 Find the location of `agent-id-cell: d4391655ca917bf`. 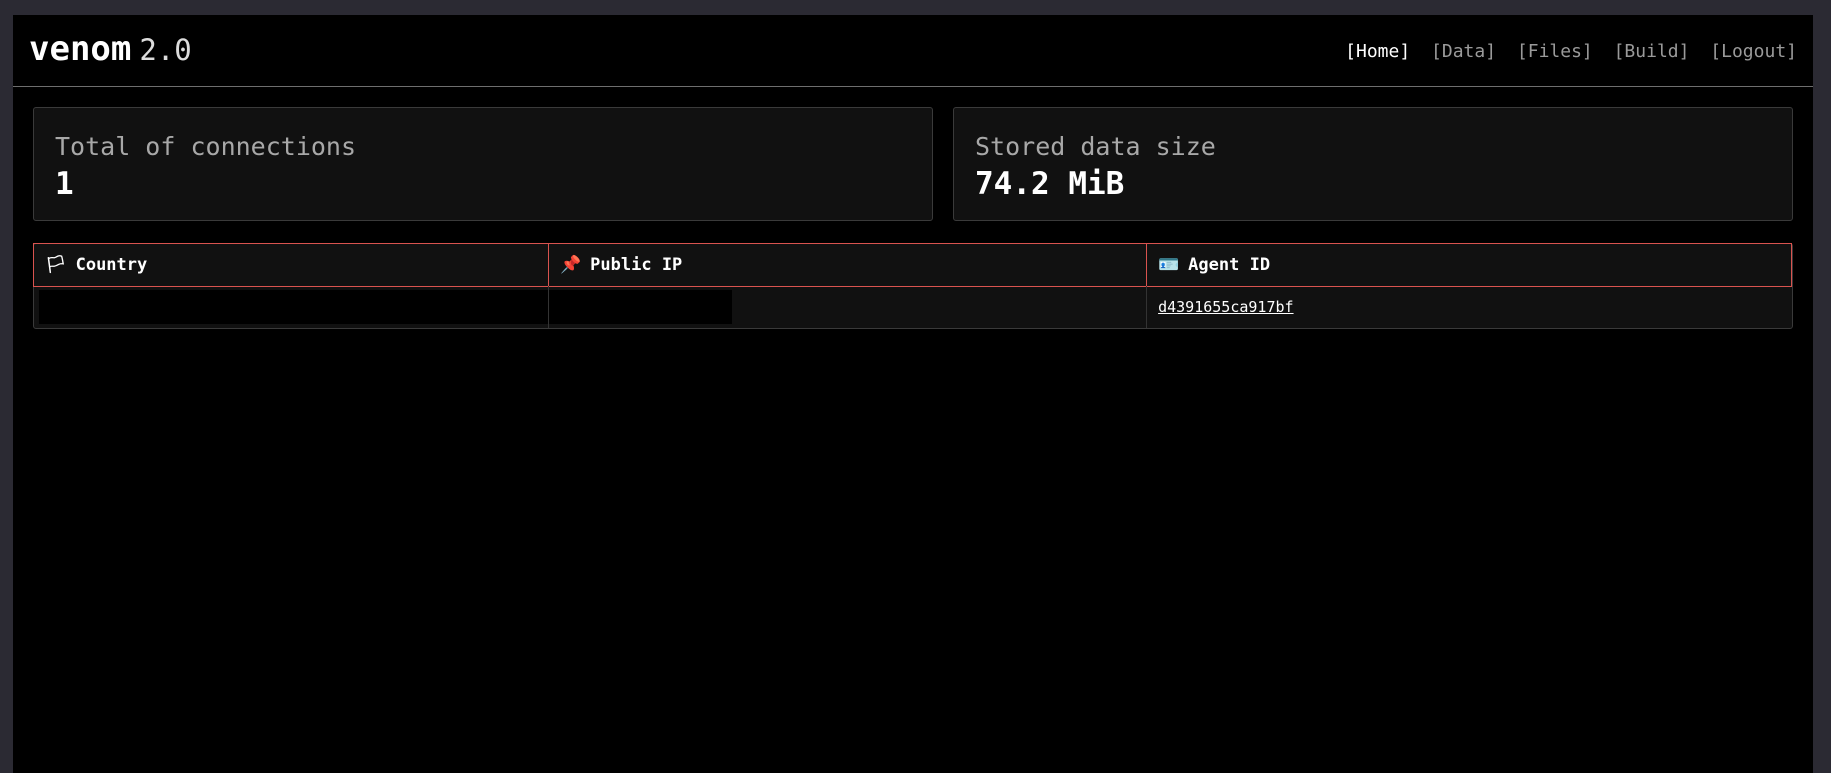

agent-id-cell: d4391655ca917bf is located at coordinates (1469, 307).